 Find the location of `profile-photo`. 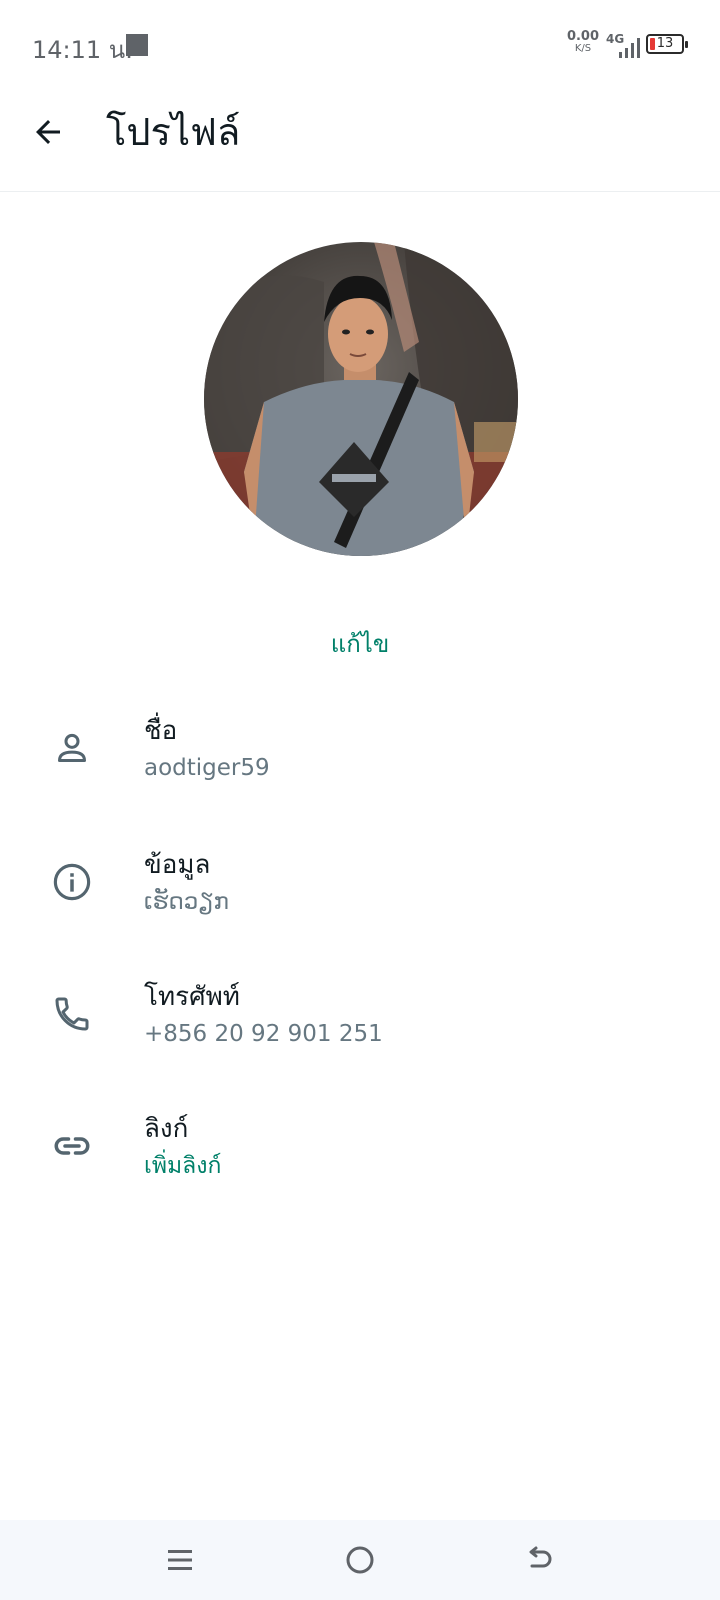

profile-photo is located at coordinates (361, 399).